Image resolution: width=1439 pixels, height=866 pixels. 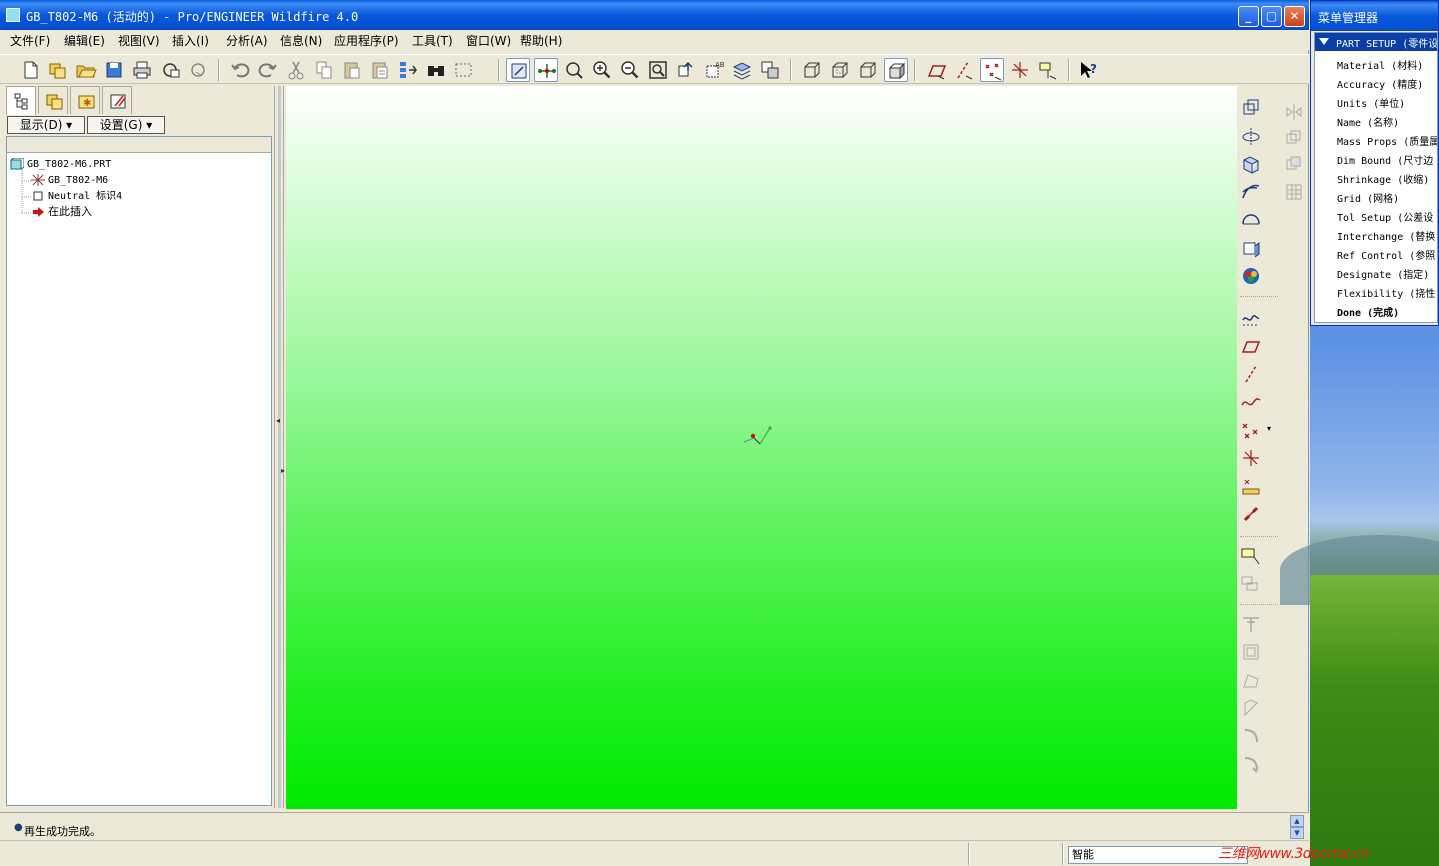 What do you see at coordinates (840, 70) in the screenshot?
I see `hidden-line-icon` at bounding box center [840, 70].